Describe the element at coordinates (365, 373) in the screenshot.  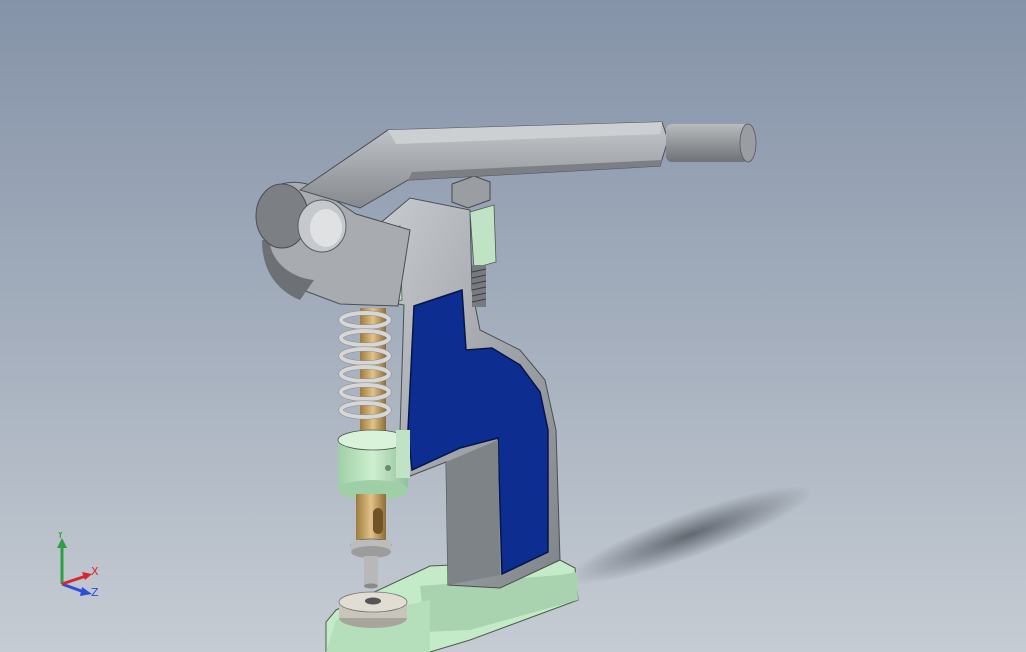
I see `return-spring` at that location.